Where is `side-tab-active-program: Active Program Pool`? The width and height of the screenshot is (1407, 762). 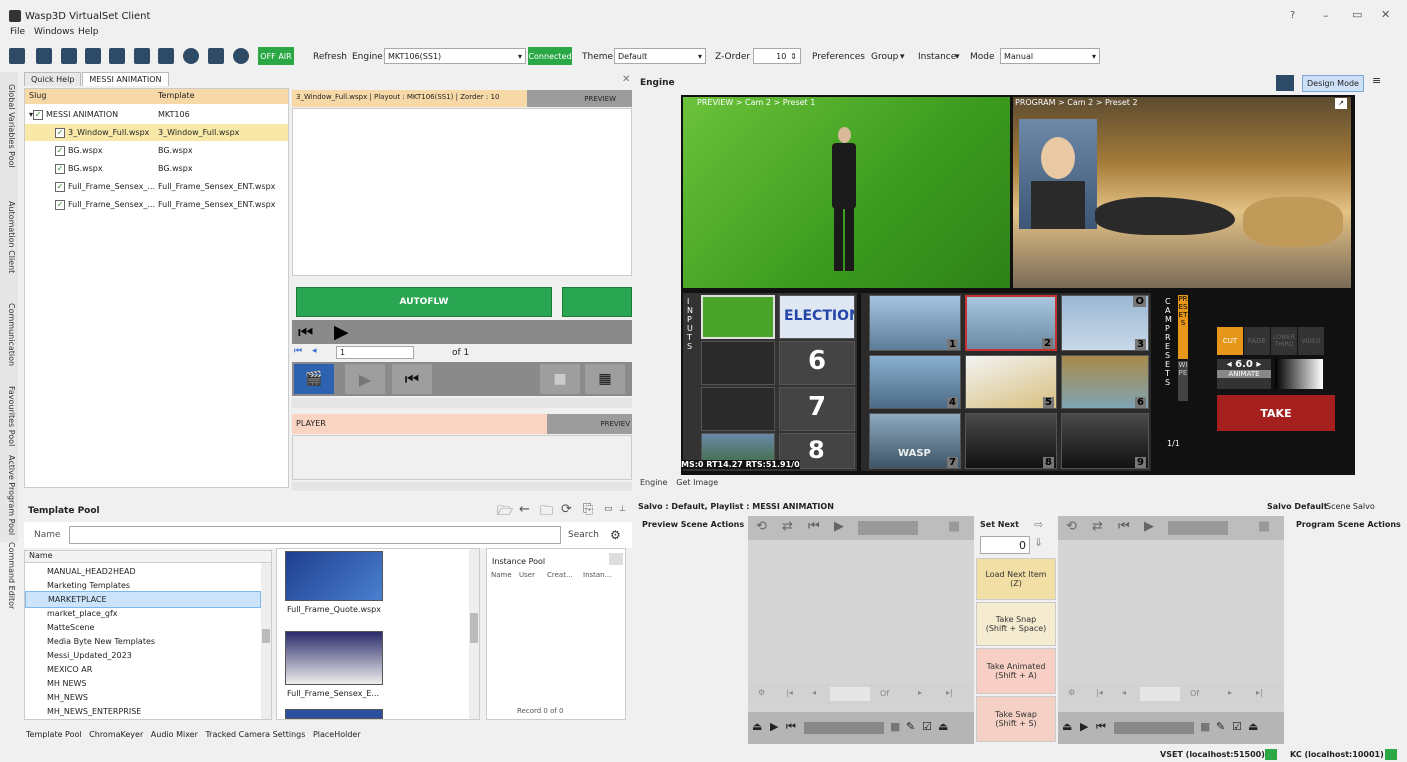
side-tab-active-program: Active Program Pool is located at coordinates (8, 495).